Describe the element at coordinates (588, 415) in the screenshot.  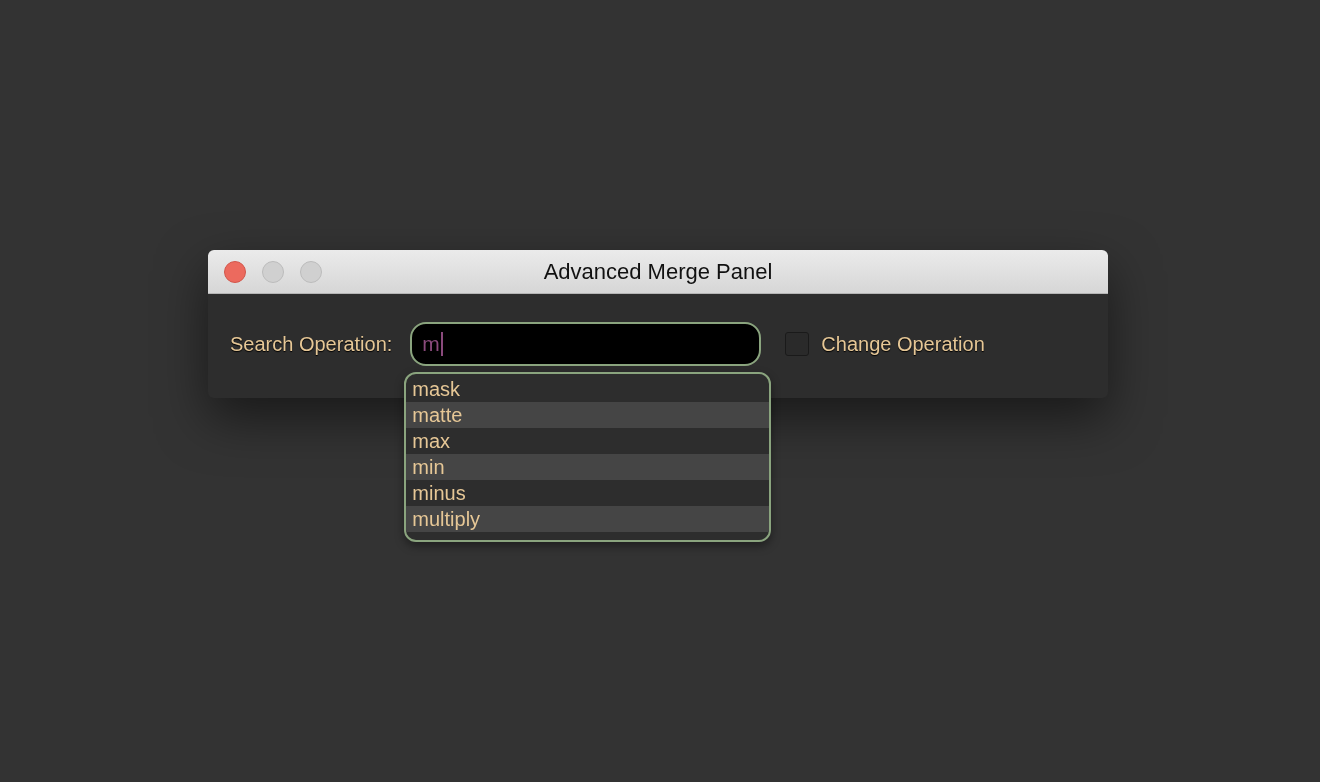
I see `suggestion-item: matte` at that location.